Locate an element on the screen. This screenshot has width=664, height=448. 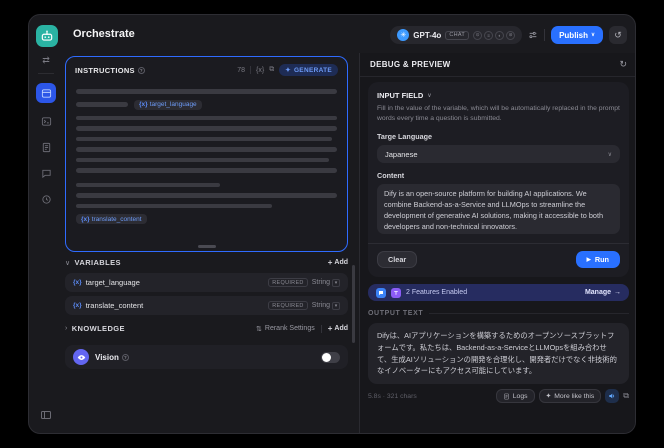
copy-icon: ⧉ is located at coordinates (271, 70).